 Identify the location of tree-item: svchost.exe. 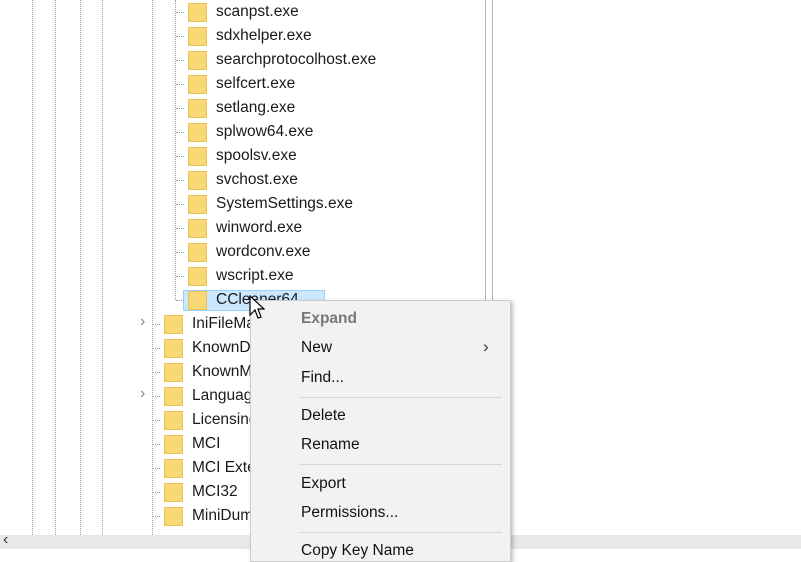
(237, 180).